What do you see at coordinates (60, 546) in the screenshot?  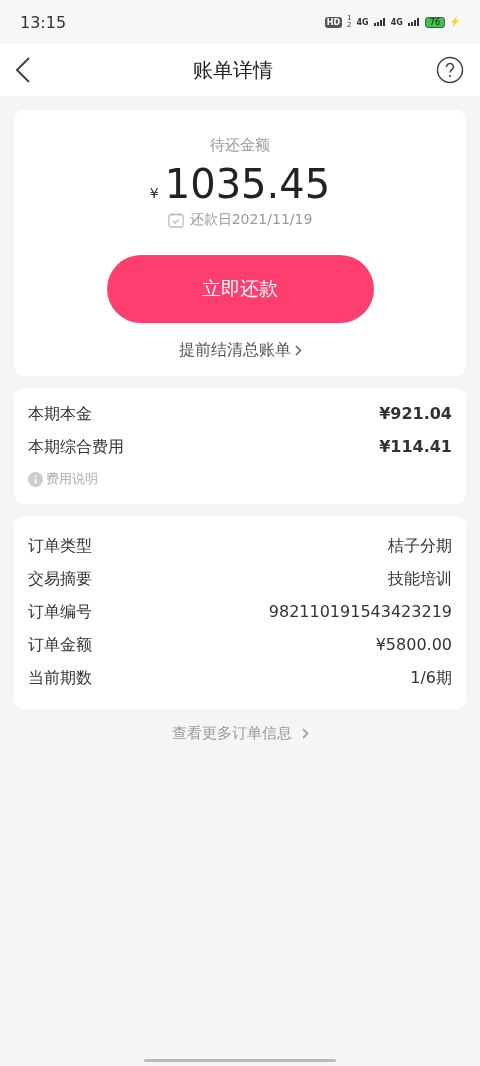 I see `row-label: 订单类型` at bounding box center [60, 546].